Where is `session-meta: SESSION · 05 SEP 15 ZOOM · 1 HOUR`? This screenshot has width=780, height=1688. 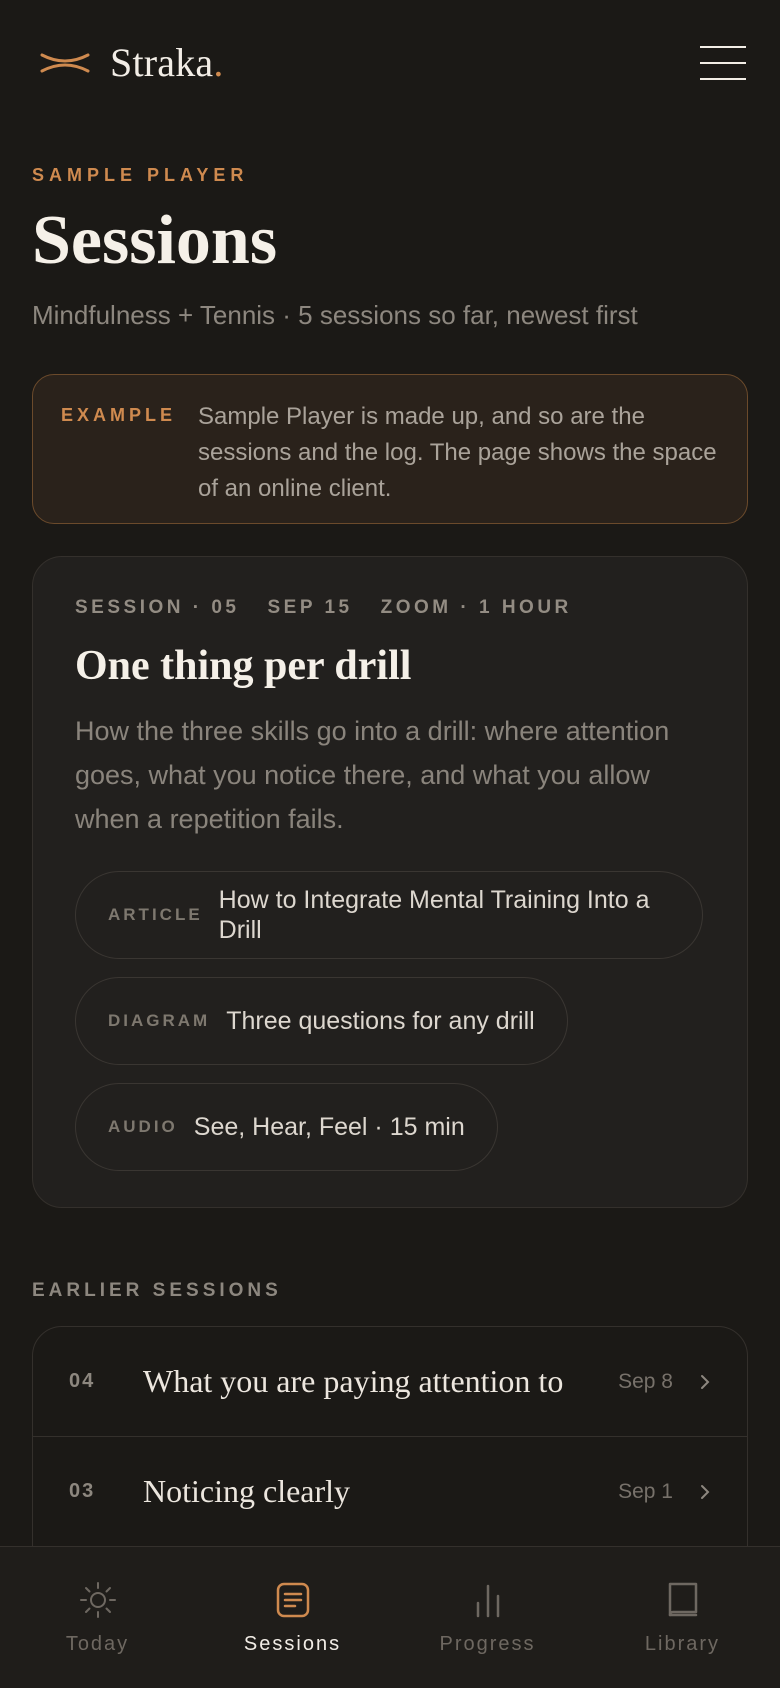 session-meta: SESSION · 05 SEP 15 ZOOM · 1 HOUR is located at coordinates (390, 608).